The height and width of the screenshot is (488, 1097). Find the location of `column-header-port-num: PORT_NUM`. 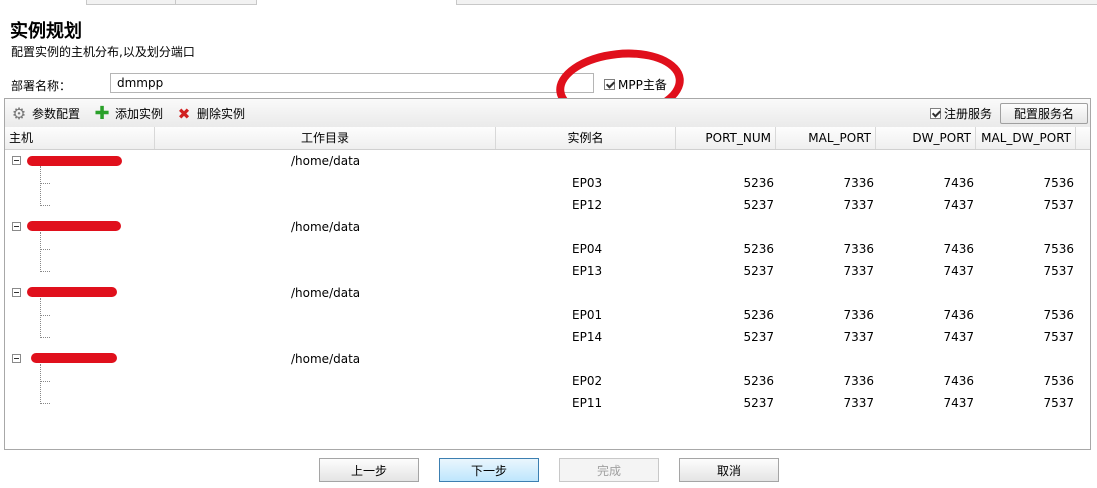

column-header-port-num: PORT_NUM is located at coordinates (726, 138).